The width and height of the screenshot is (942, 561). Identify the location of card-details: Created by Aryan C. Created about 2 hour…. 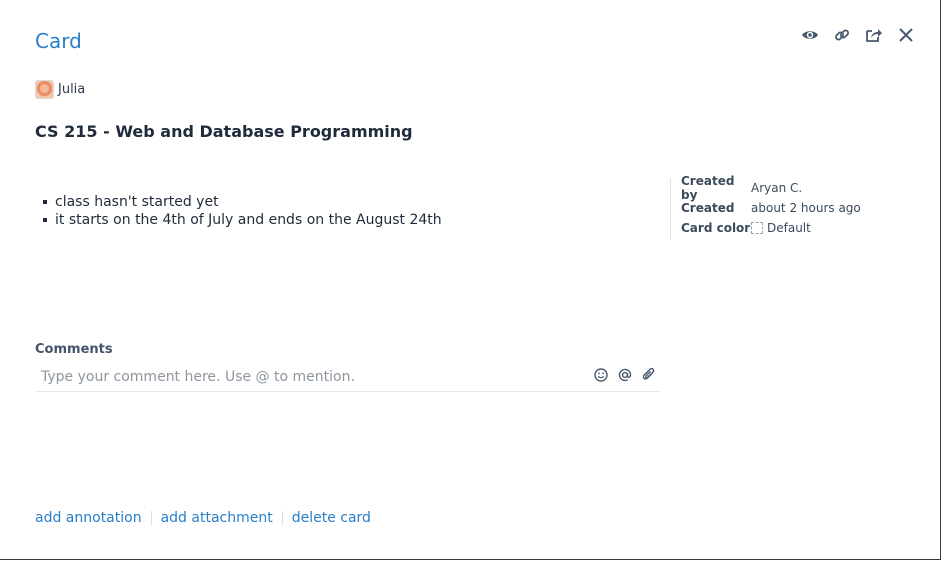
(765, 207).